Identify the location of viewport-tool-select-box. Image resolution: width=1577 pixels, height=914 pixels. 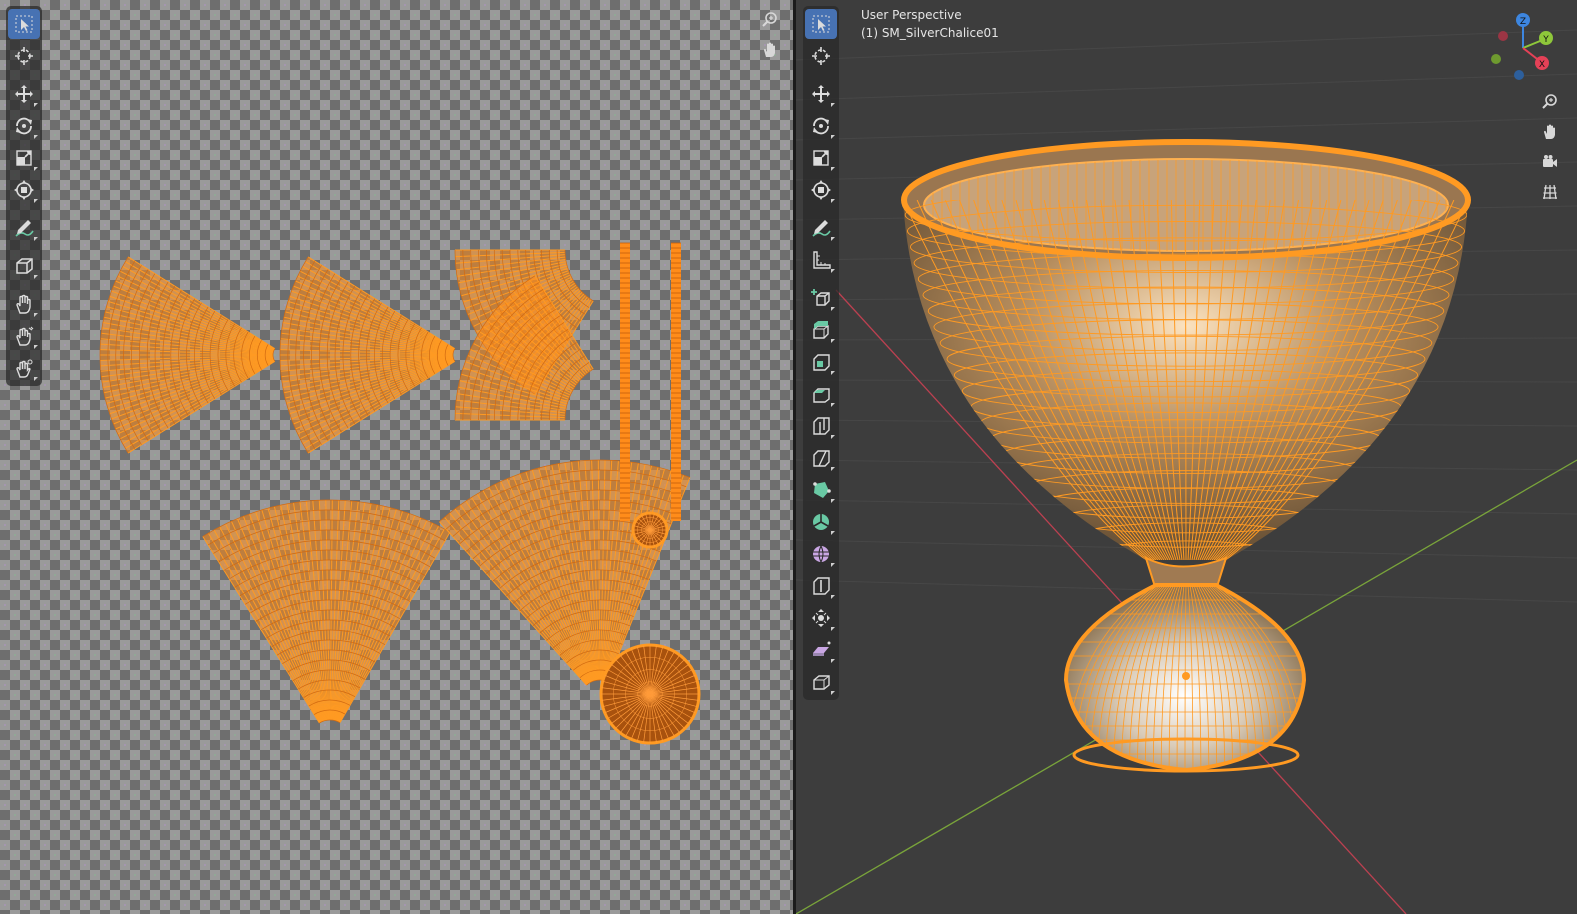
(821, 24).